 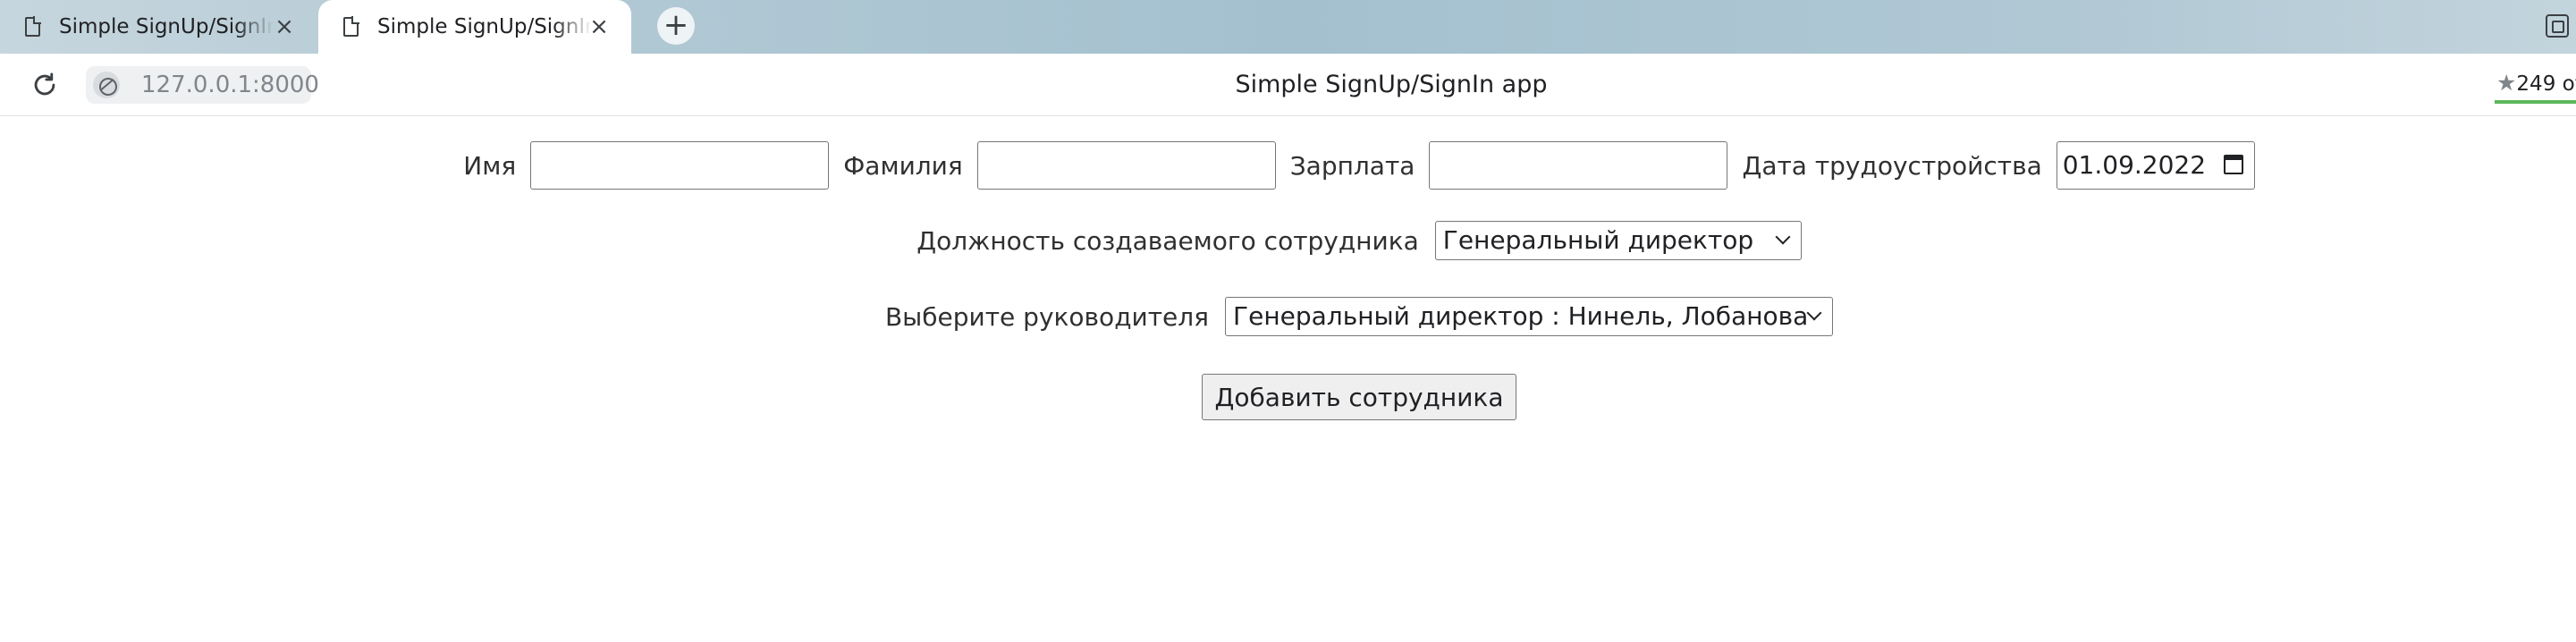 What do you see at coordinates (230, 85) in the screenshot?
I see `url-text: 127.0.0.1:8000` at bounding box center [230, 85].